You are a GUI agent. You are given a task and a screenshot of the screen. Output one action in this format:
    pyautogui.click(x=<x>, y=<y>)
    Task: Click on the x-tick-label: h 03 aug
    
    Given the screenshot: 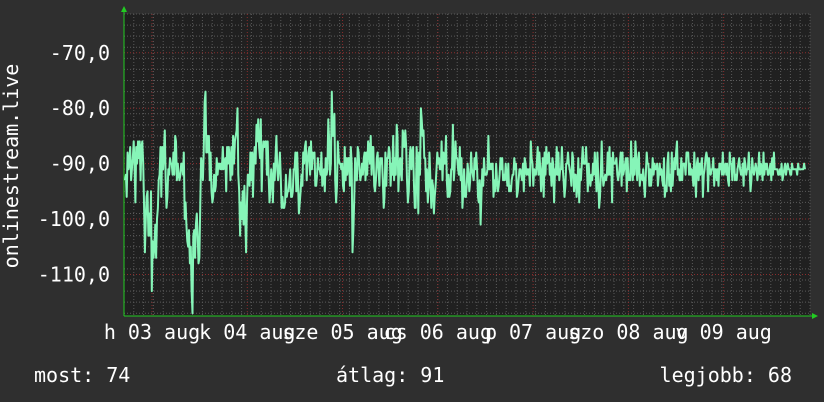 What is the action you would take?
    pyautogui.click(x=152, y=332)
    